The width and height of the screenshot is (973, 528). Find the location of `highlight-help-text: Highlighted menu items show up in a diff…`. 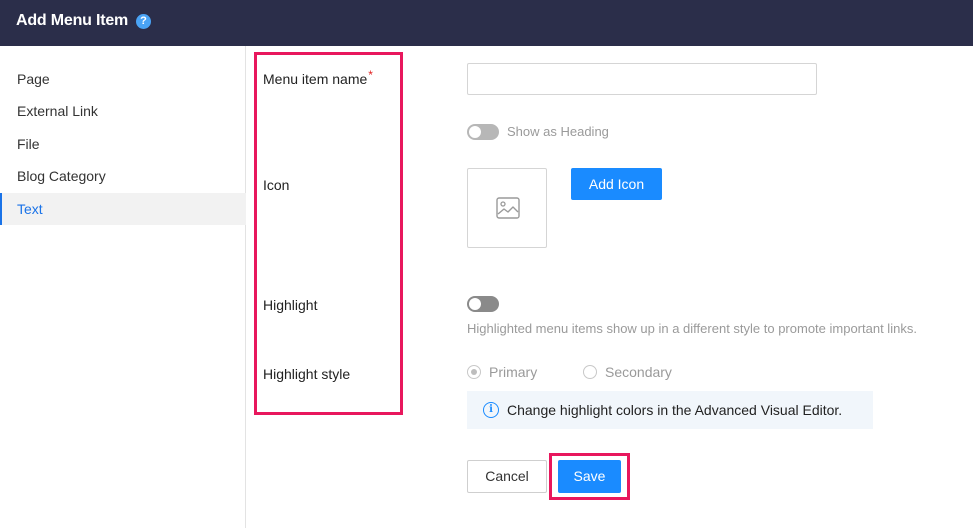

highlight-help-text: Highlighted menu items show up in a diff… is located at coordinates (692, 328).